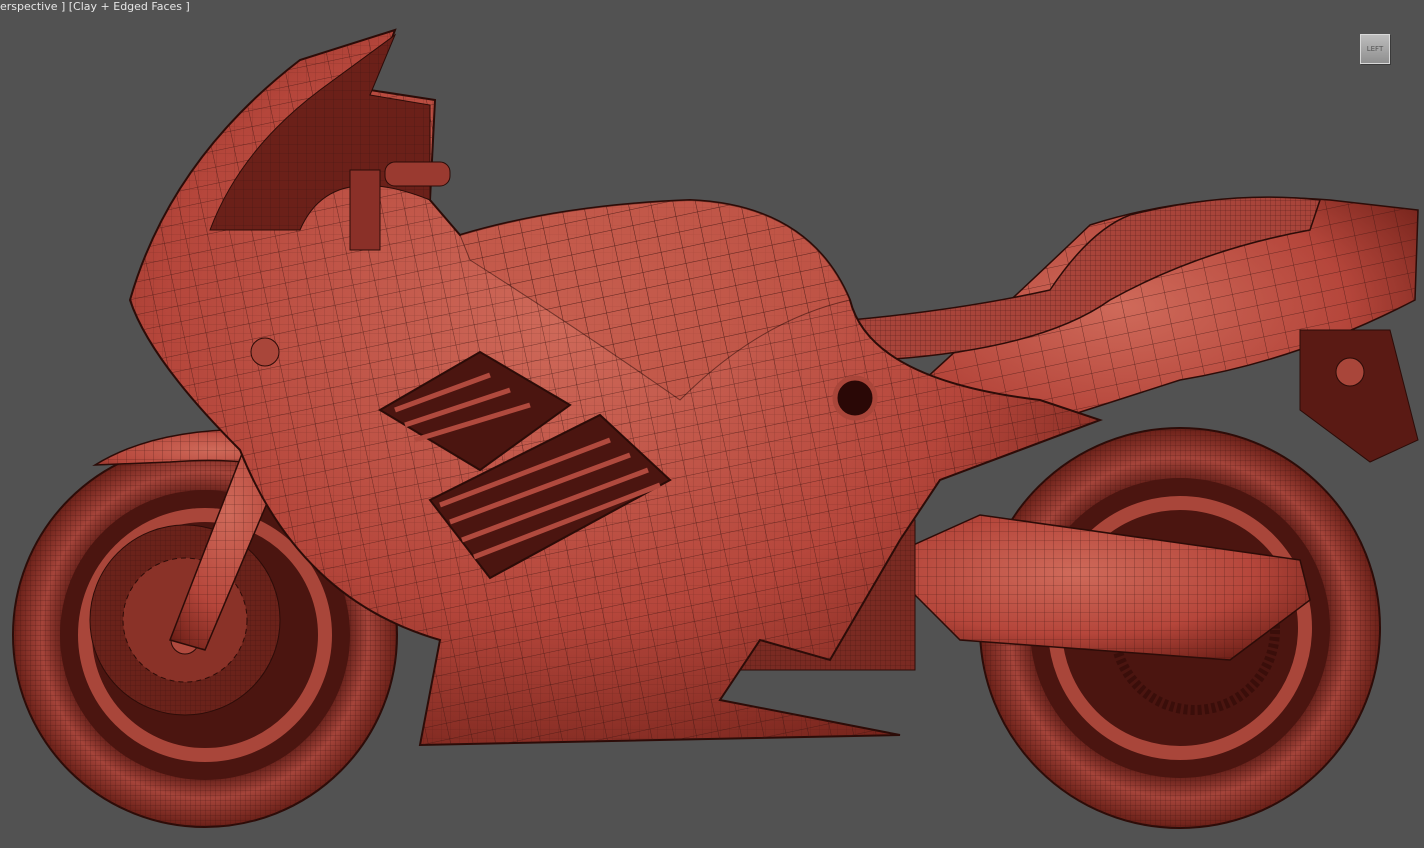 The height and width of the screenshot is (848, 1424). I want to click on viewcube-widget: LEFT, so click(1375, 49).